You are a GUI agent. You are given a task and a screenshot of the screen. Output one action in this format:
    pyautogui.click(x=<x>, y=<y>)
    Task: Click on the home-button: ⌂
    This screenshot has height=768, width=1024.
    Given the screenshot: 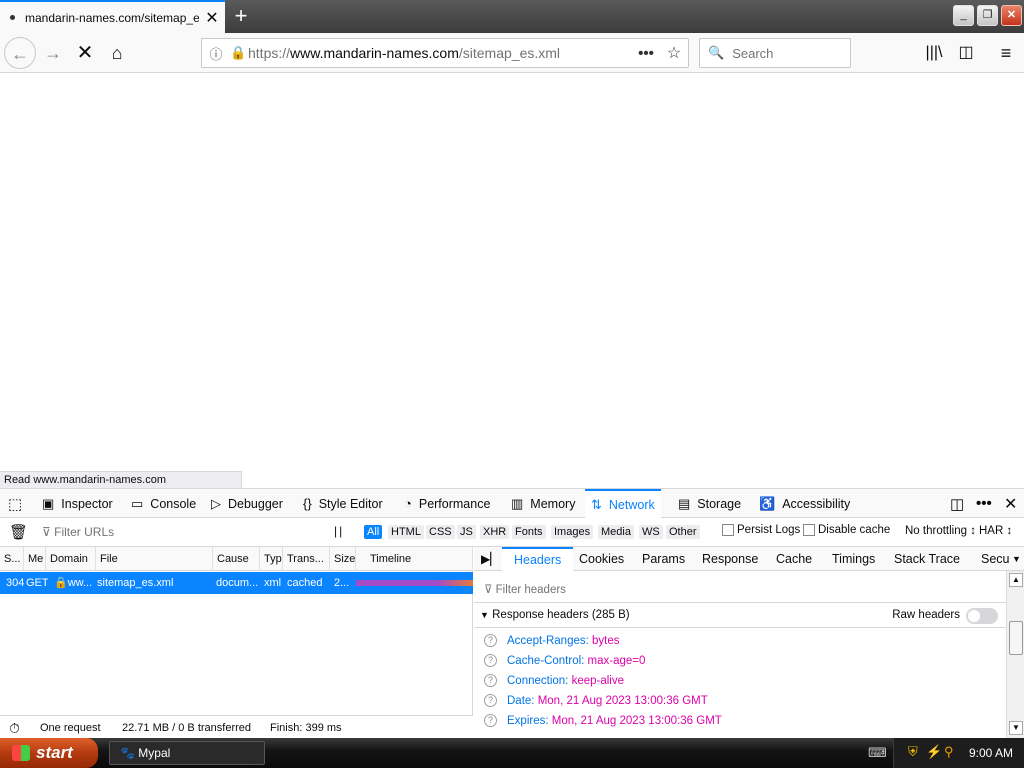 What is the action you would take?
    pyautogui.click(x=117, y=53)
    